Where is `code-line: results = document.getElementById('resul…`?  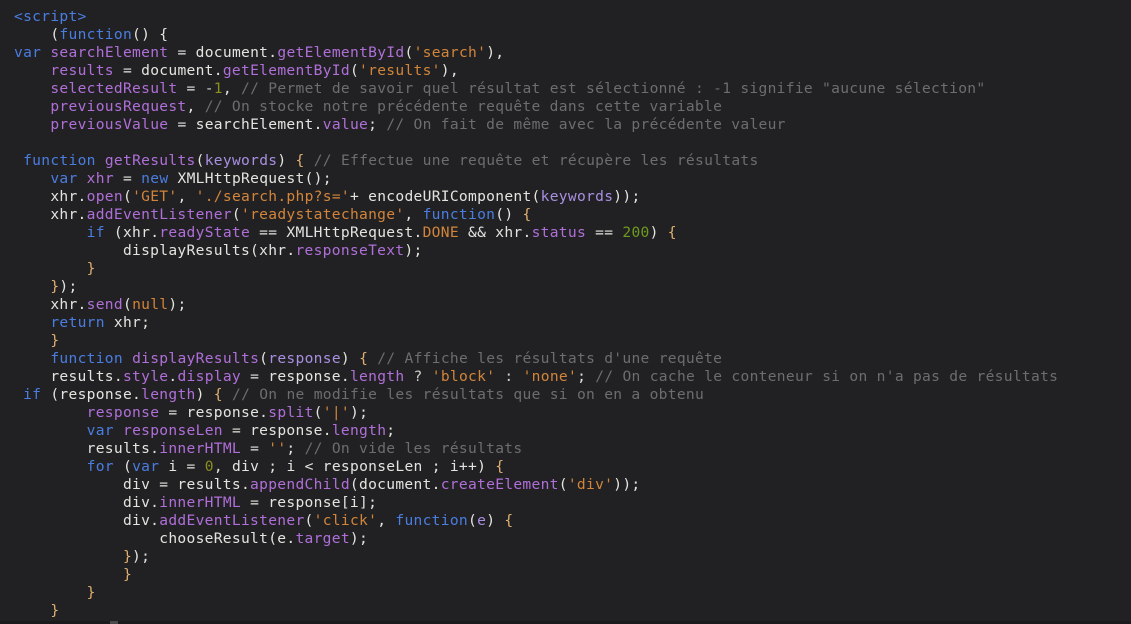 code-line: results = document.getElementById('resul… is located at coordinates (254, 70).